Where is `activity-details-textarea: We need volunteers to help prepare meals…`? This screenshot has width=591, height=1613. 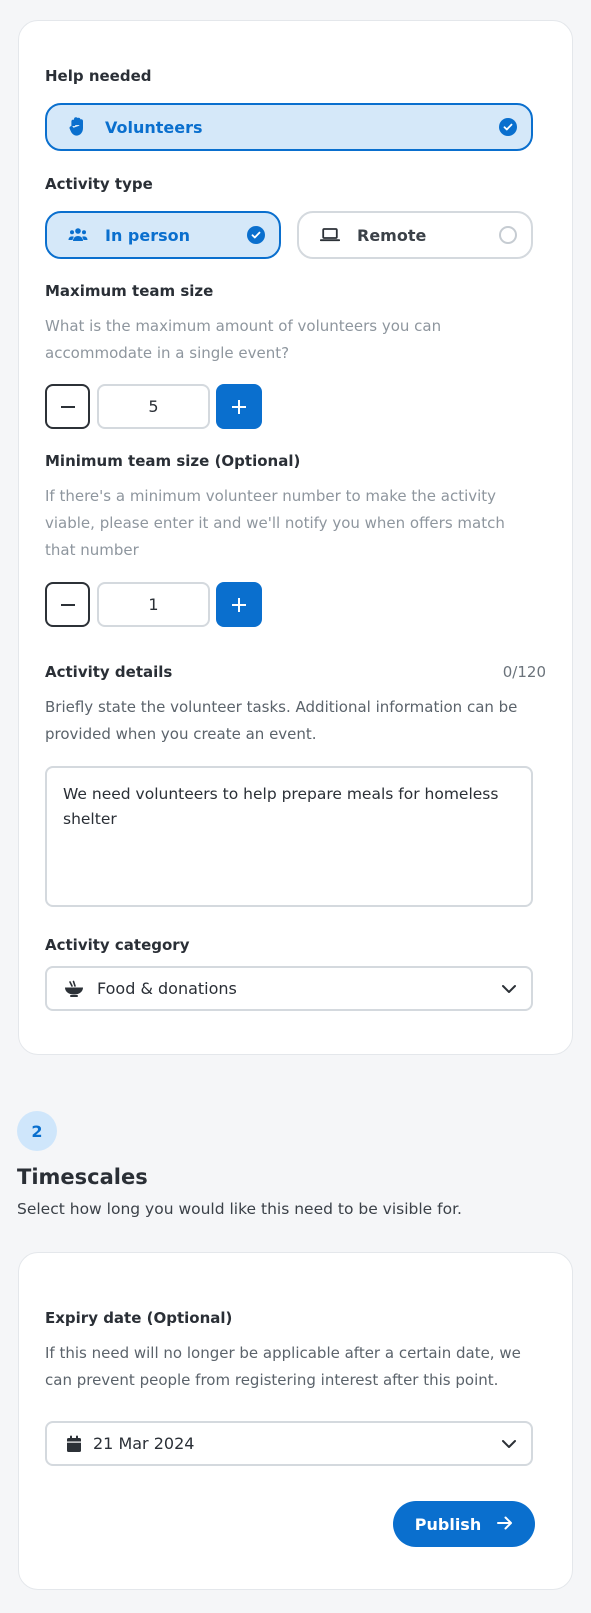
activity-details-textarea: We need volunteers to help prepare meals… is located at coordinates (289, 836).